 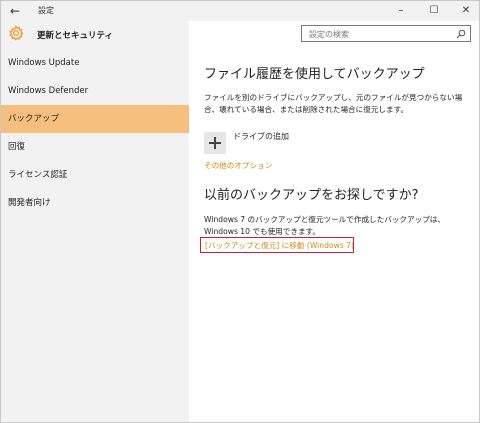 I want to click on restore-link-highlight: [バックアップと復元] に移動 (Windows 7), so click(x=277, y=245).